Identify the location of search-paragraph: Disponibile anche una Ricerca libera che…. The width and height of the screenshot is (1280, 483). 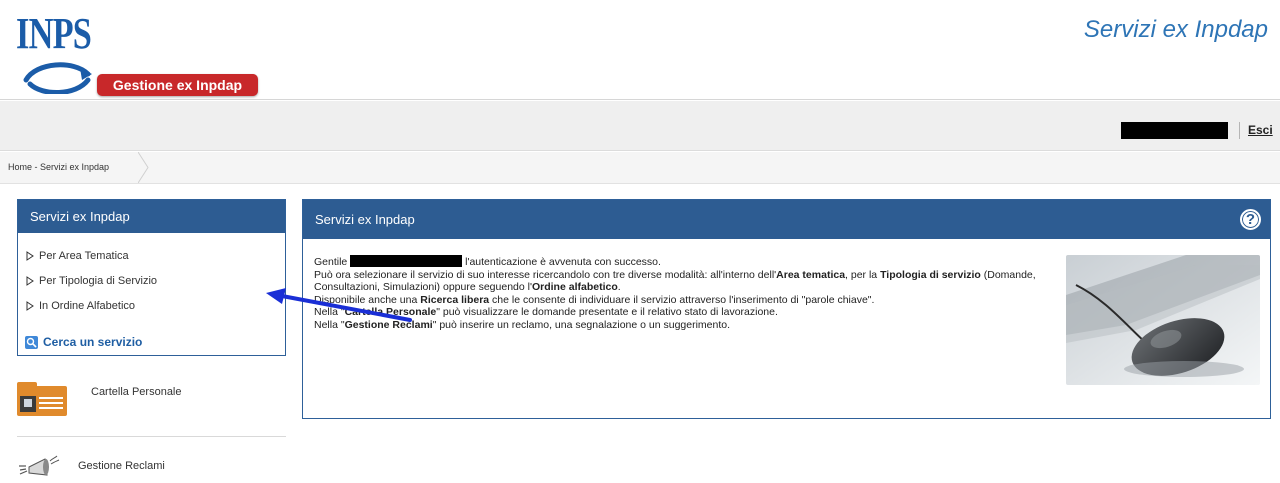
(686, 300).